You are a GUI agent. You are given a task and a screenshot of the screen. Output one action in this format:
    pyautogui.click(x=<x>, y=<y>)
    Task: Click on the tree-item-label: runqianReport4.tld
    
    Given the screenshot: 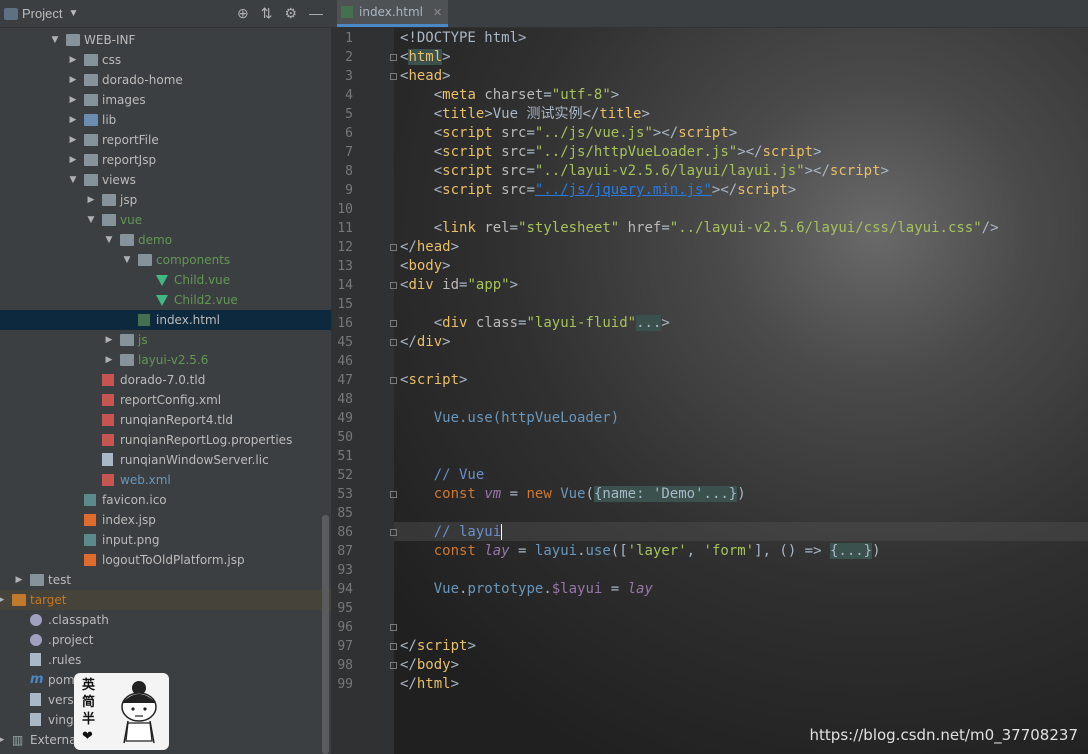 What is the action you would take?
    pyautogui.click(x=176, y=420)
    